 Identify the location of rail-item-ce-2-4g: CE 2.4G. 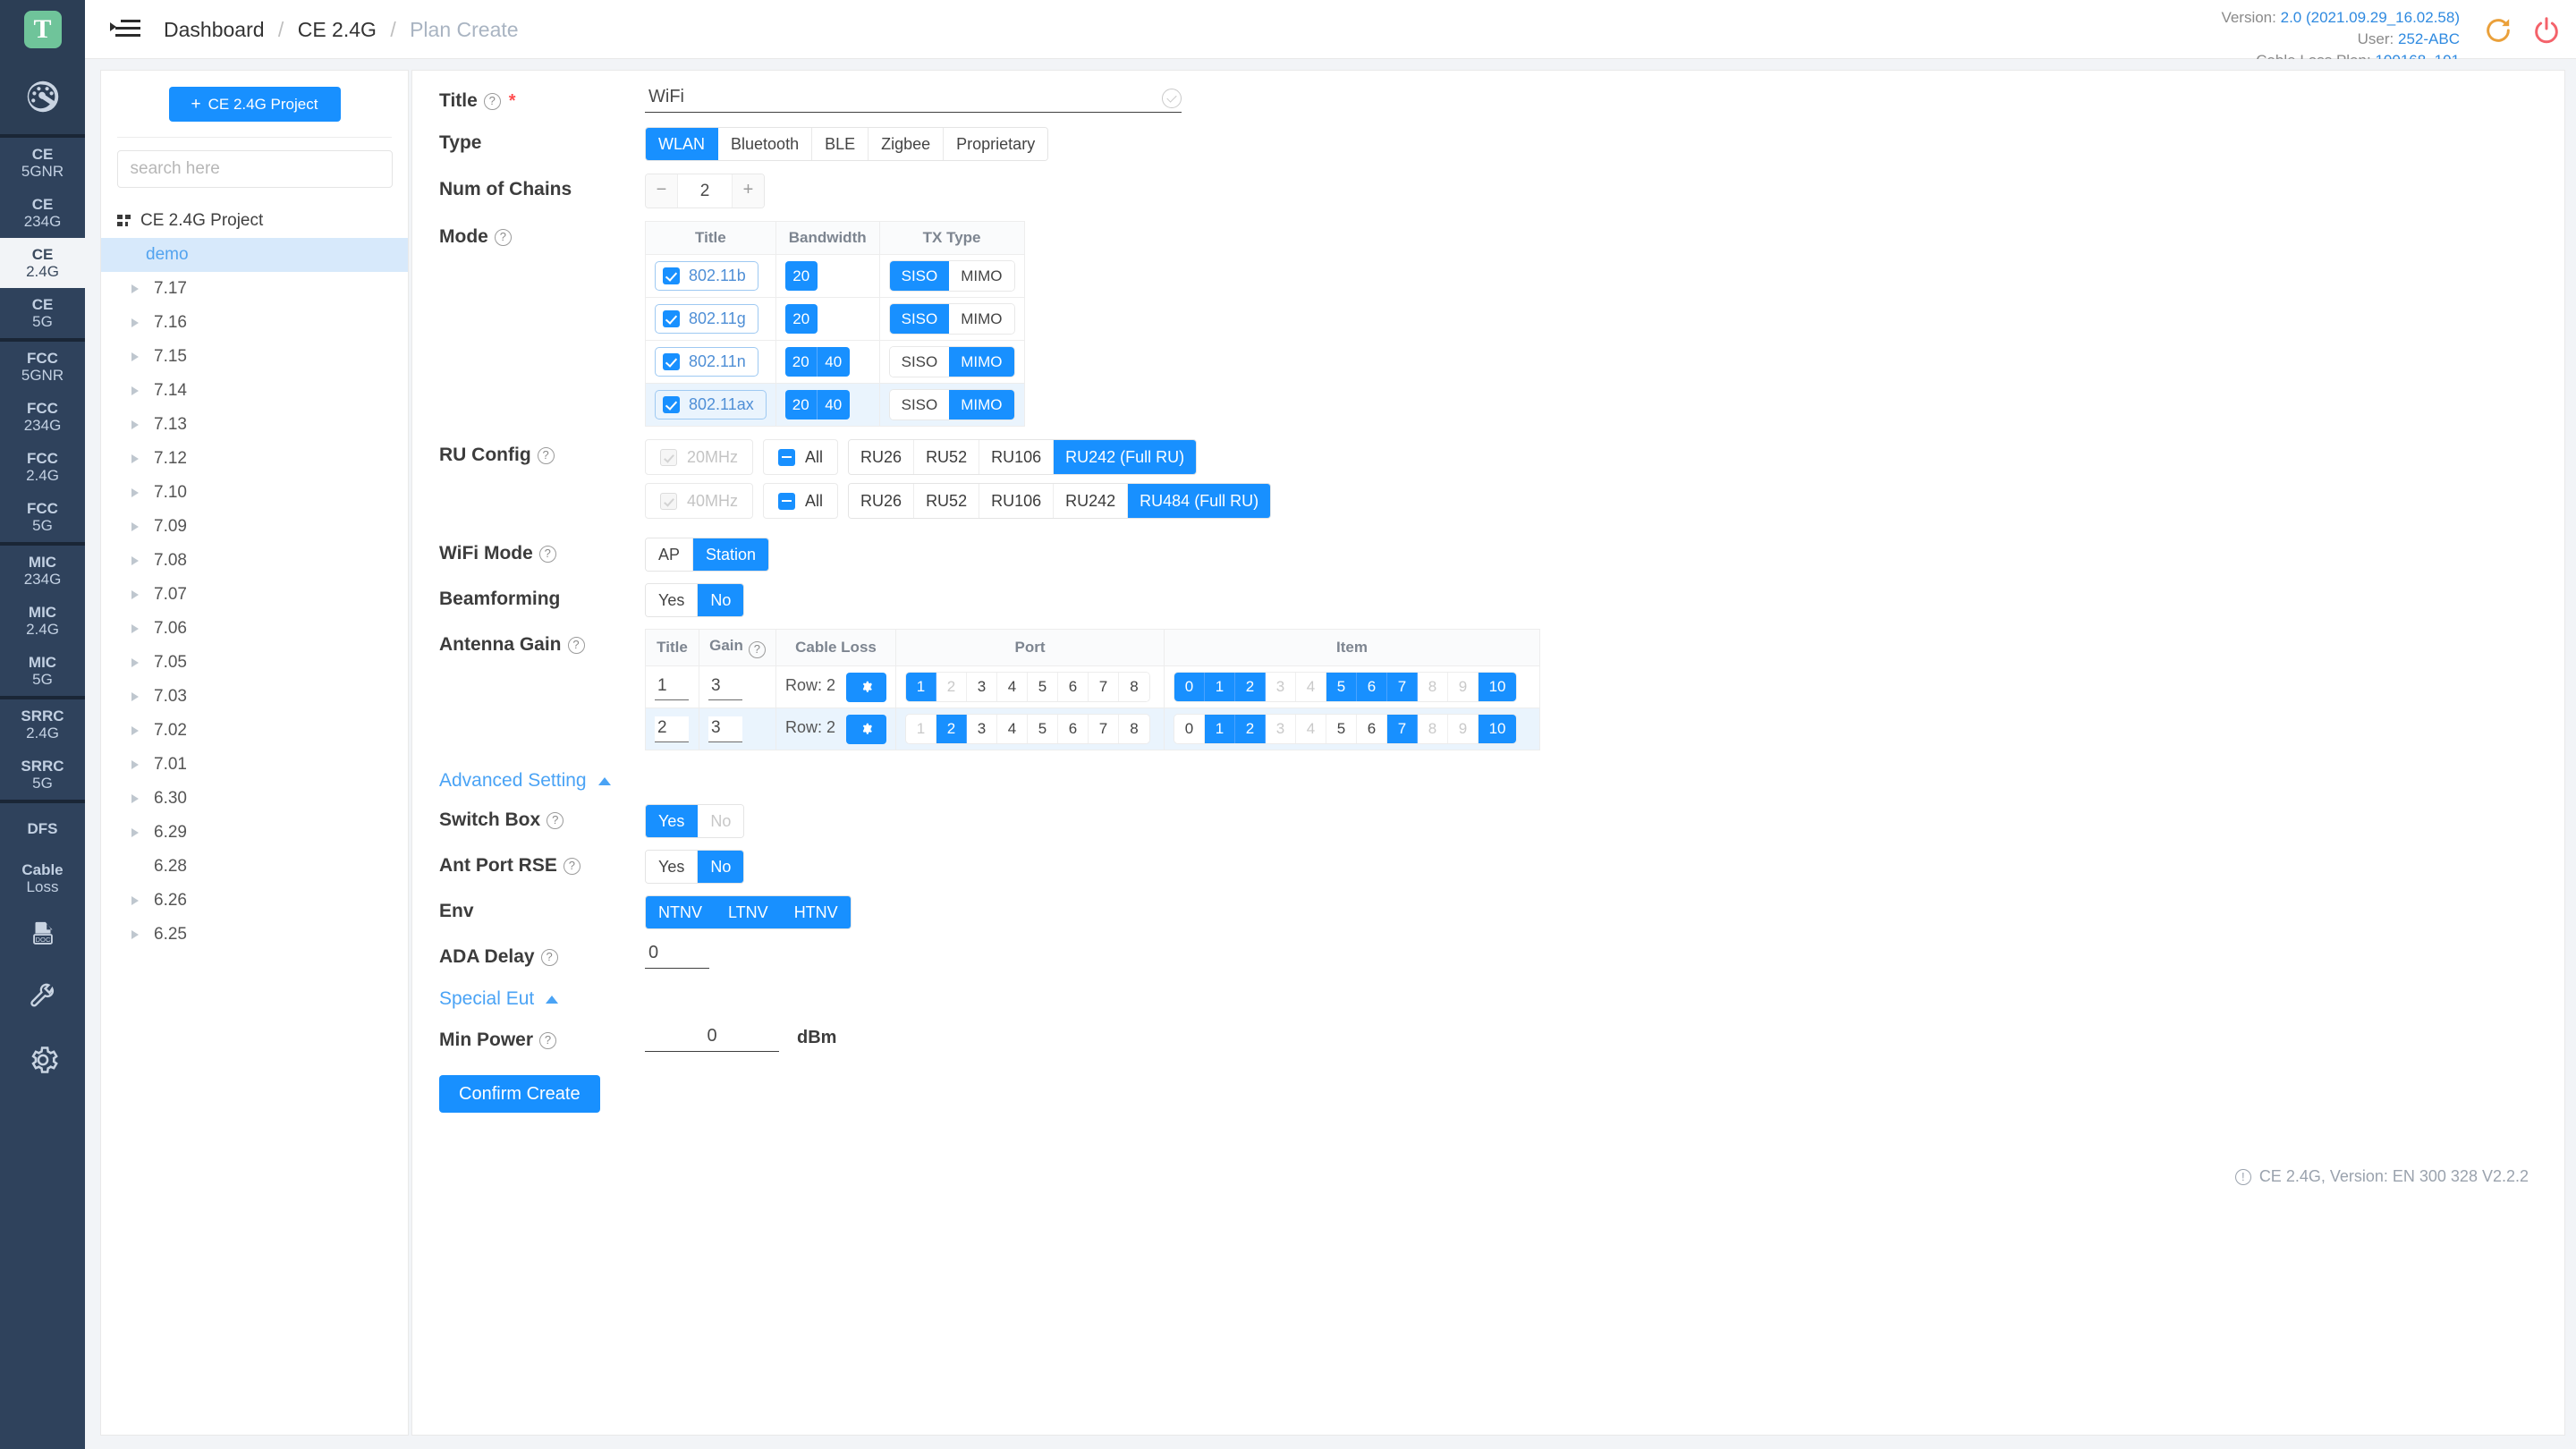
(42, 263).